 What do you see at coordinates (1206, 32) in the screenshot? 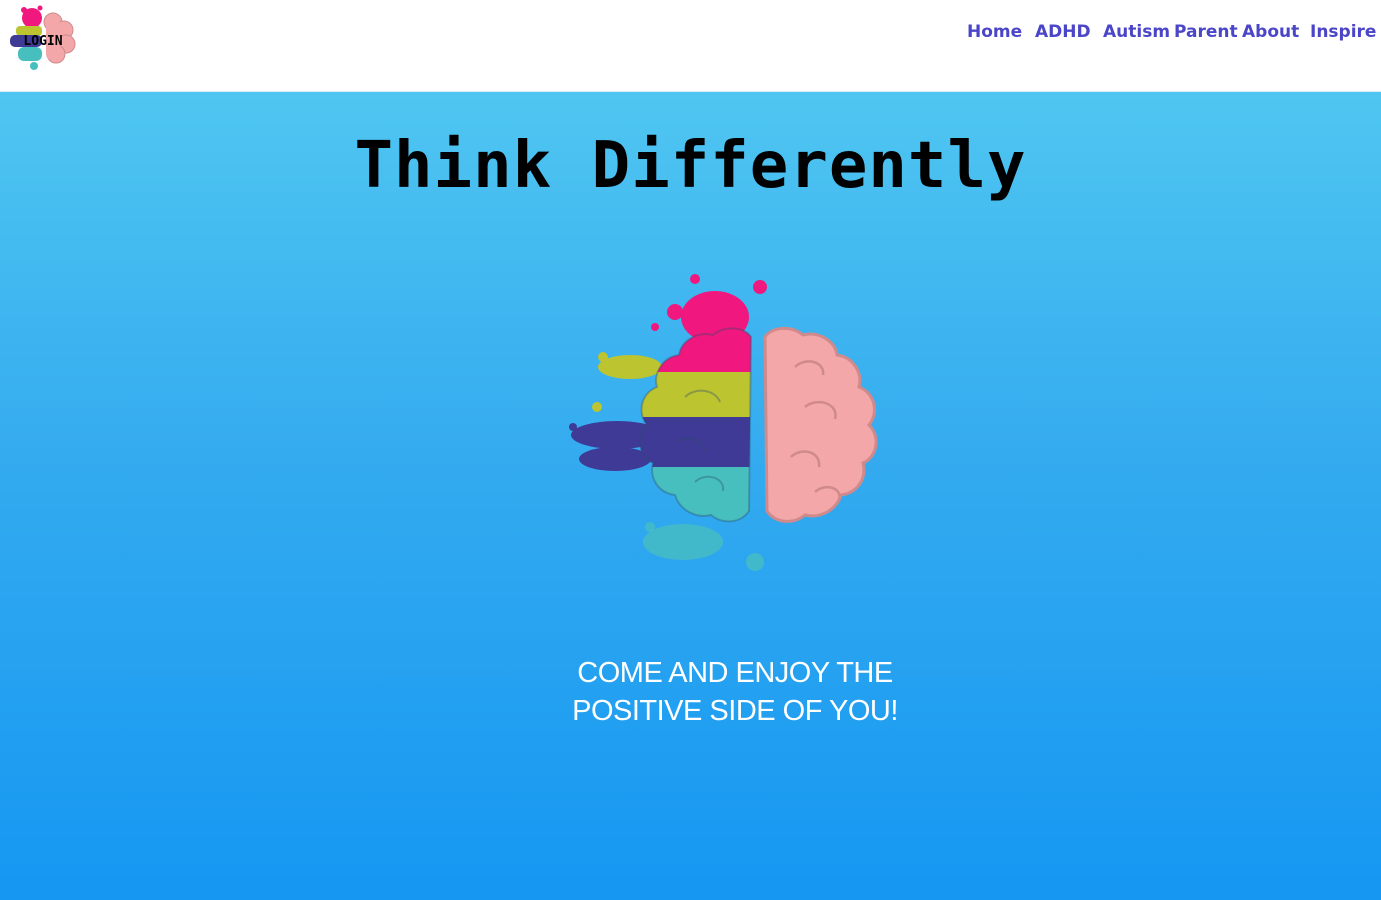
I see `nav-parent-link: Parent` at bounding box center [1206, 32].